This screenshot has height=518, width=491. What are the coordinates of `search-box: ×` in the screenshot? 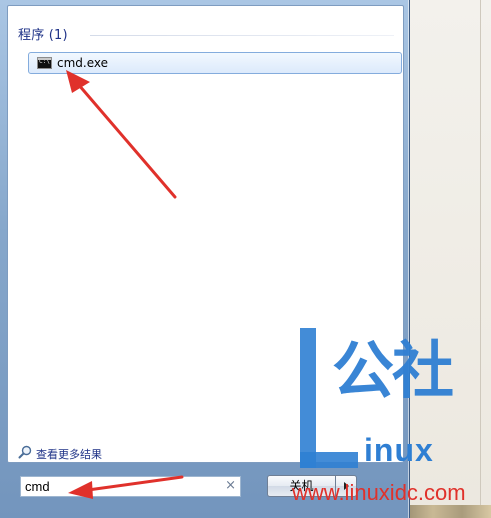 It's located at (130, 486).